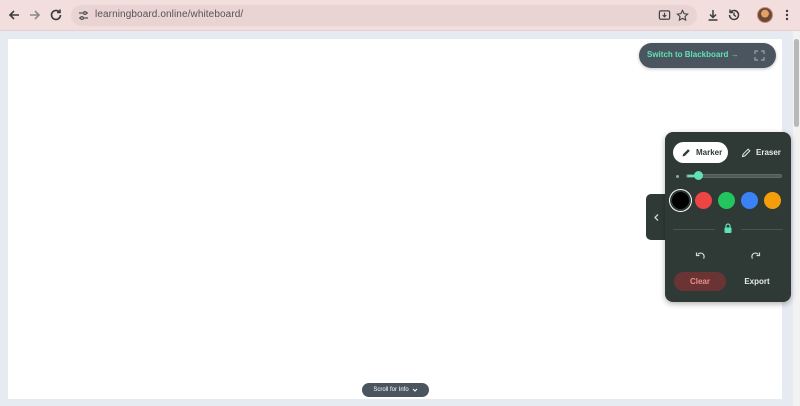 The width and height of the screenshot is (800, 406). Describe the element at coordinates (796, 83) in the screenshot. I see `scrollbar-thumb` at that location.